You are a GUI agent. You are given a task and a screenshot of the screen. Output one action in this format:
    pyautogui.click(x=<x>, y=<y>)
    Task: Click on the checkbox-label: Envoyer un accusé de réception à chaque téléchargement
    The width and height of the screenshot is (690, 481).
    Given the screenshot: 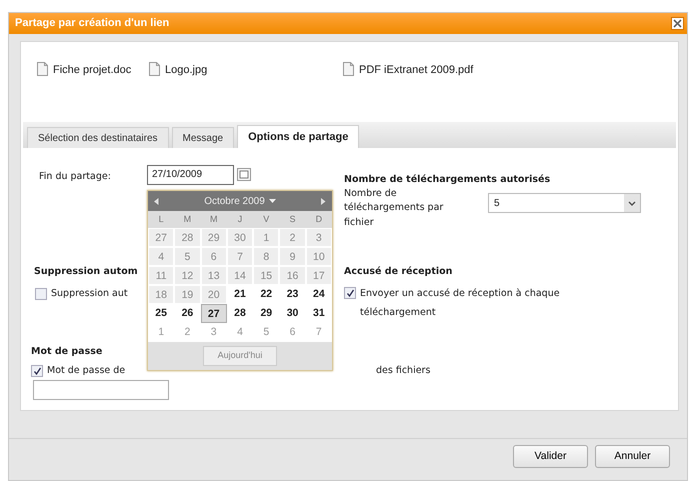 What is the action you would take?
    pyautogui.click(x=460, y=303)
    